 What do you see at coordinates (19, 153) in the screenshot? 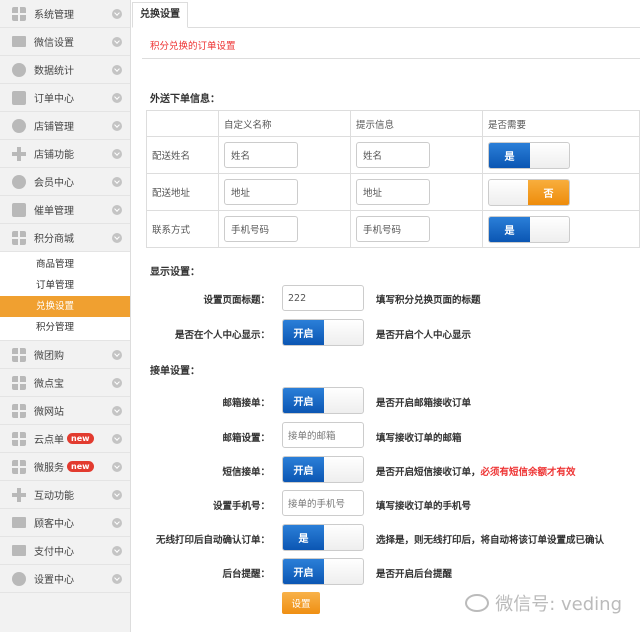
I see `plus-icon` at bounding box center [19, 153].